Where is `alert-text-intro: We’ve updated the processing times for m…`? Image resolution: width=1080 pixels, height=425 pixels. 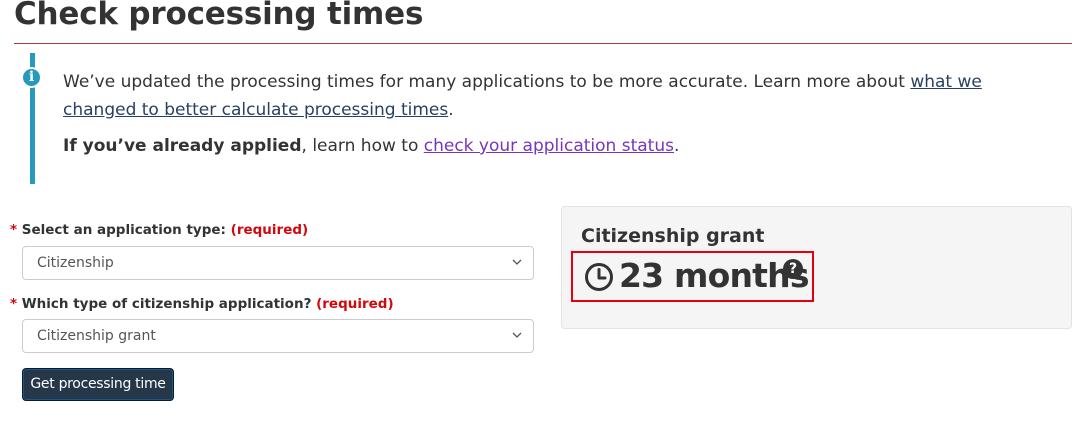
alert-text-intro: We’ve updated the processing times for m… is located at coordinates (487, 82).